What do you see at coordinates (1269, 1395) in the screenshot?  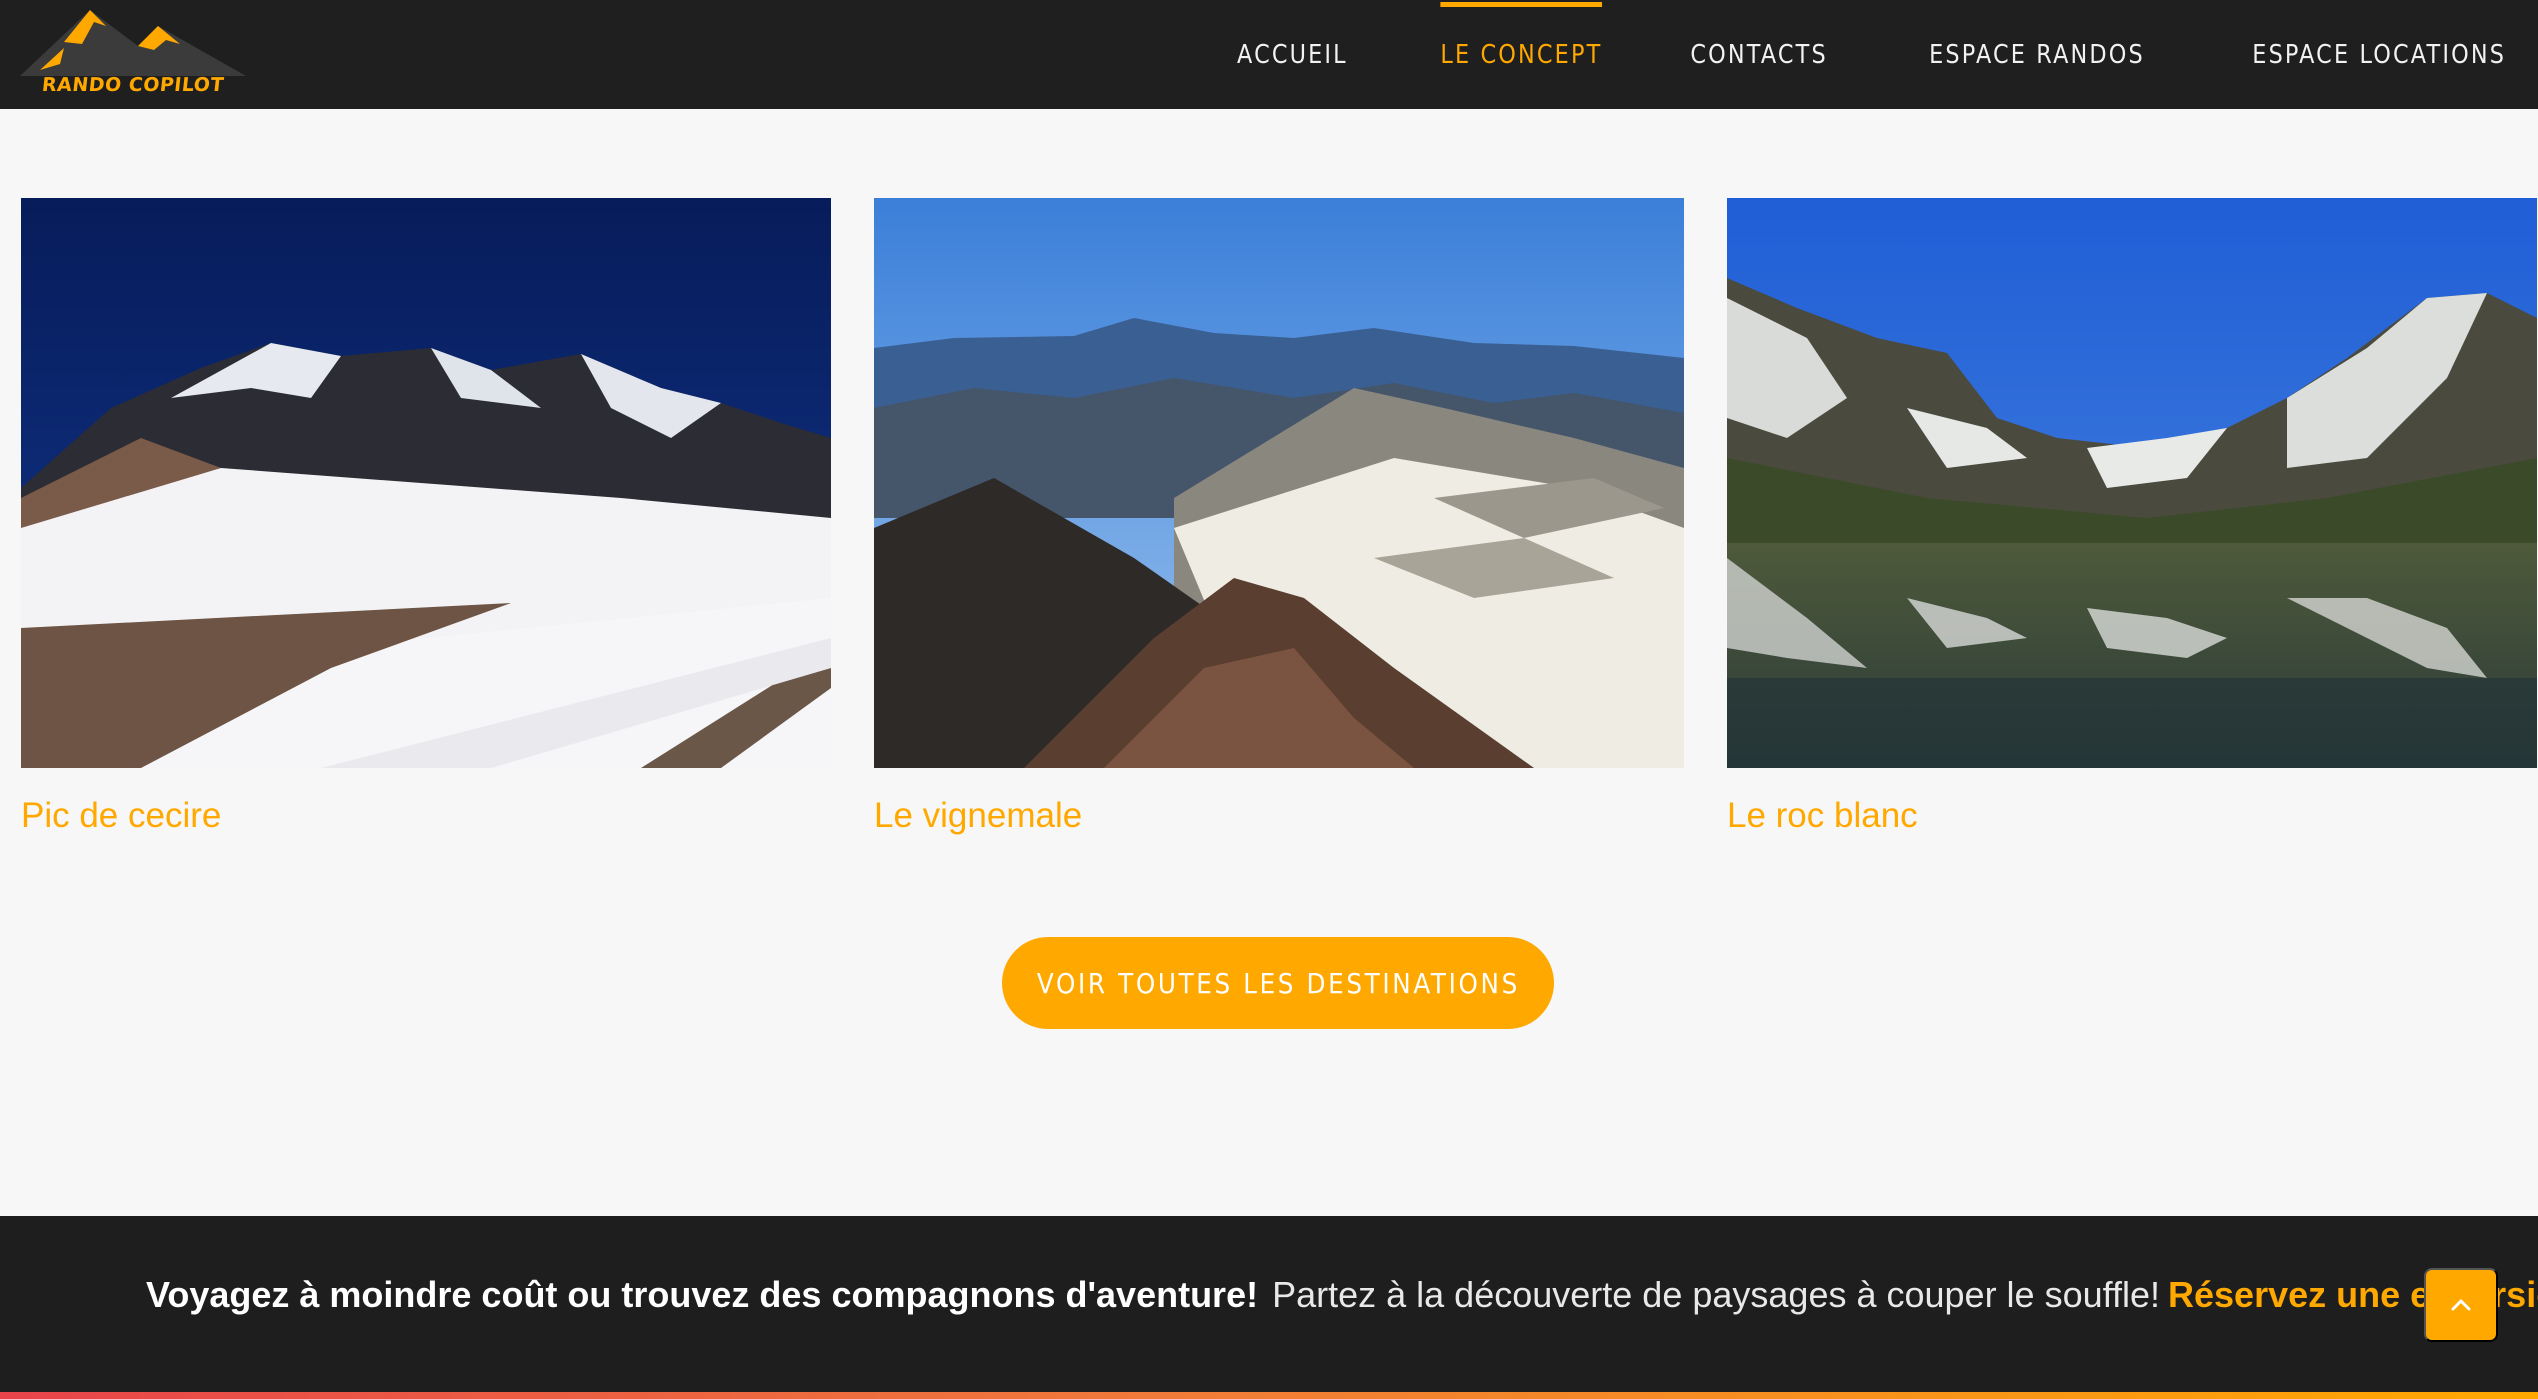 I see `banner-accent-line` at bounding box center [1269, 1395].